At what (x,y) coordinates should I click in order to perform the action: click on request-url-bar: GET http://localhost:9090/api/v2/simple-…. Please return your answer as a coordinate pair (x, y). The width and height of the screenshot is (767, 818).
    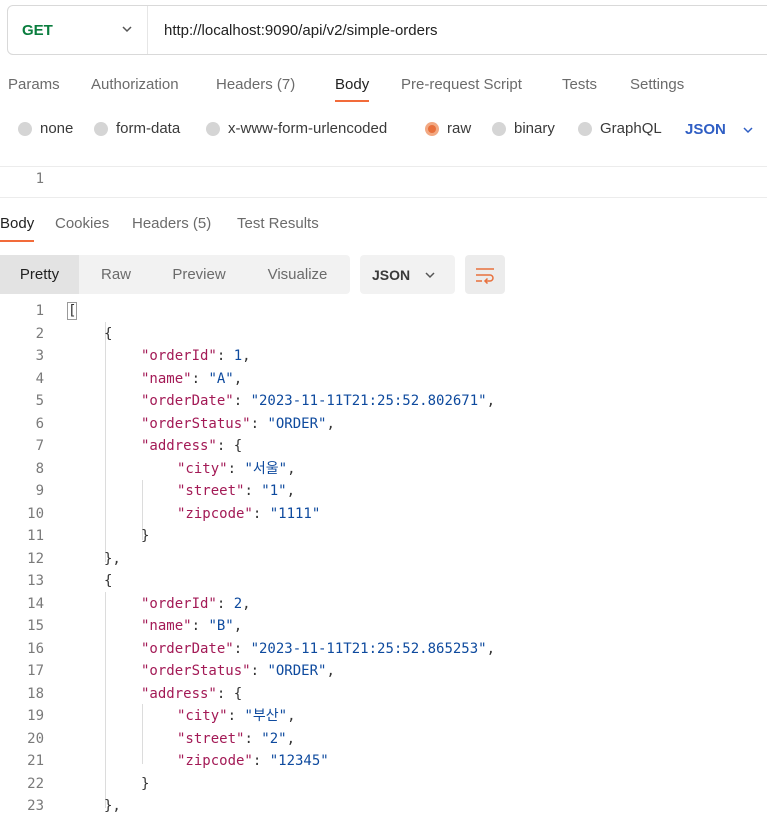
    Looking at the image, I should click on (387, 30).